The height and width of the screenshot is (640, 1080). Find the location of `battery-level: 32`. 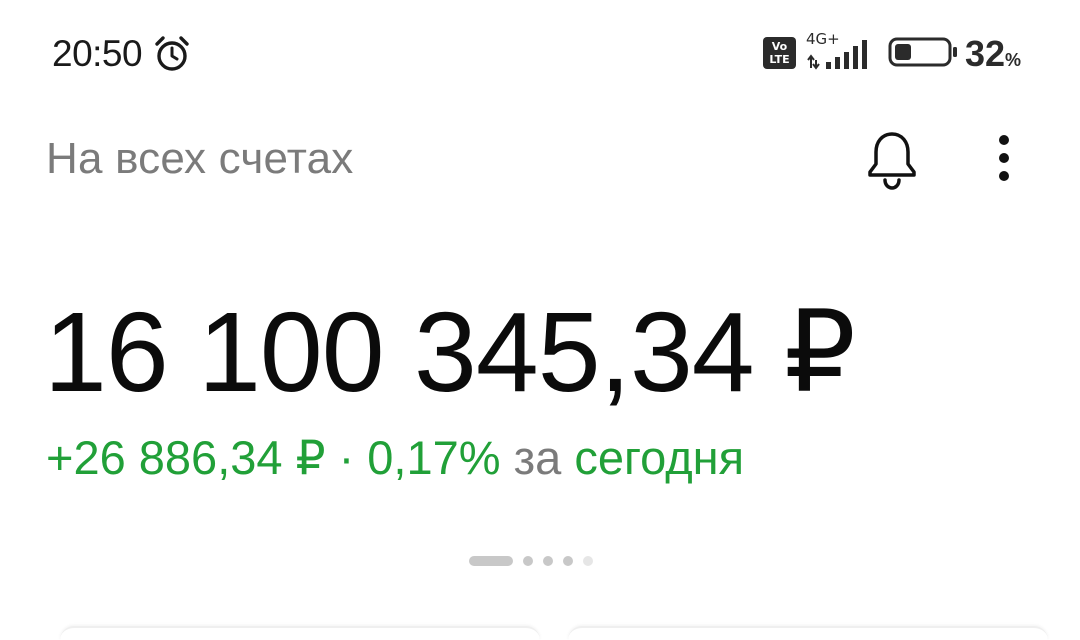

battery-level: 32 is located at coordinates (985, 53).